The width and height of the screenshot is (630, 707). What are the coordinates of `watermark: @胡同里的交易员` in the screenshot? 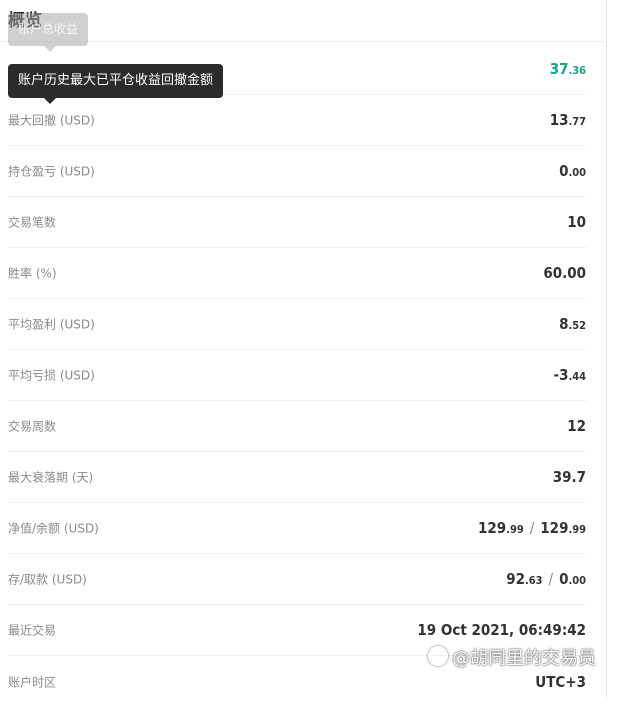 It's located at (512, 657).